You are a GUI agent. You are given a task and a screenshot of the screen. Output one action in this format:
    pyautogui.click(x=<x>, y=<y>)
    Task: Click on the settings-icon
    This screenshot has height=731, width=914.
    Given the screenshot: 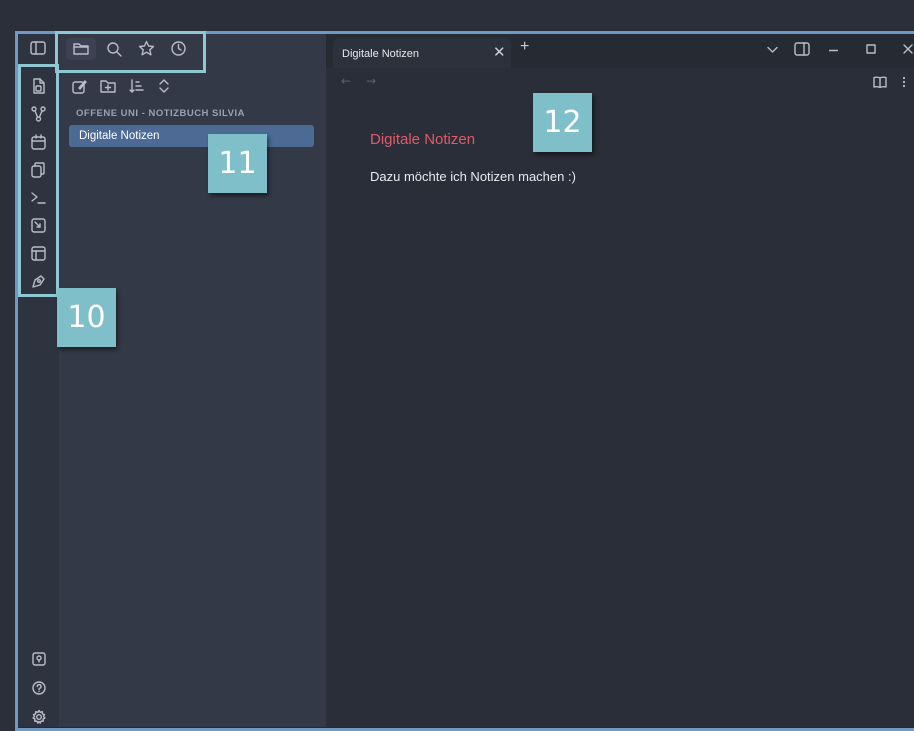 What is the action you would take?
    pyautogui.click(x=39, y=717)
    